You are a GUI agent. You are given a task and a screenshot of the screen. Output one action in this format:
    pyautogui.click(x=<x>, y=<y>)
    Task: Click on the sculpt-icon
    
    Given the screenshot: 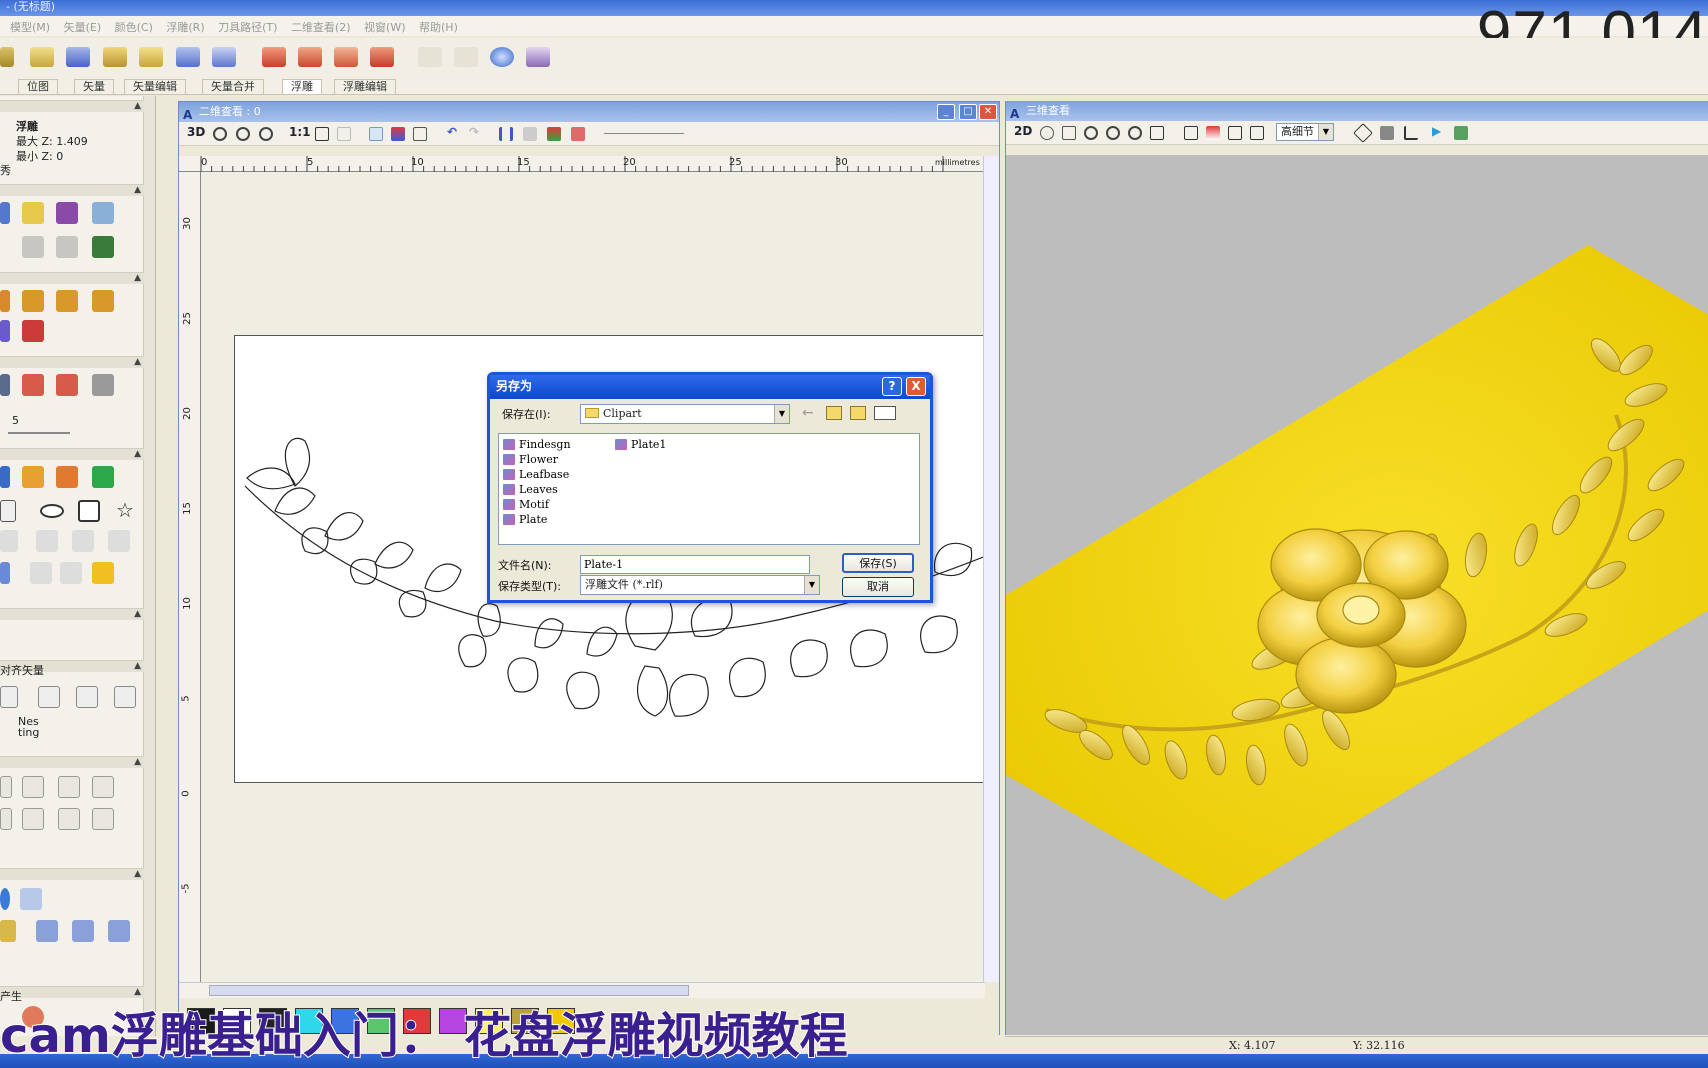 What is the action you would take?
    pyautogui.click(x=310, y=57)
    